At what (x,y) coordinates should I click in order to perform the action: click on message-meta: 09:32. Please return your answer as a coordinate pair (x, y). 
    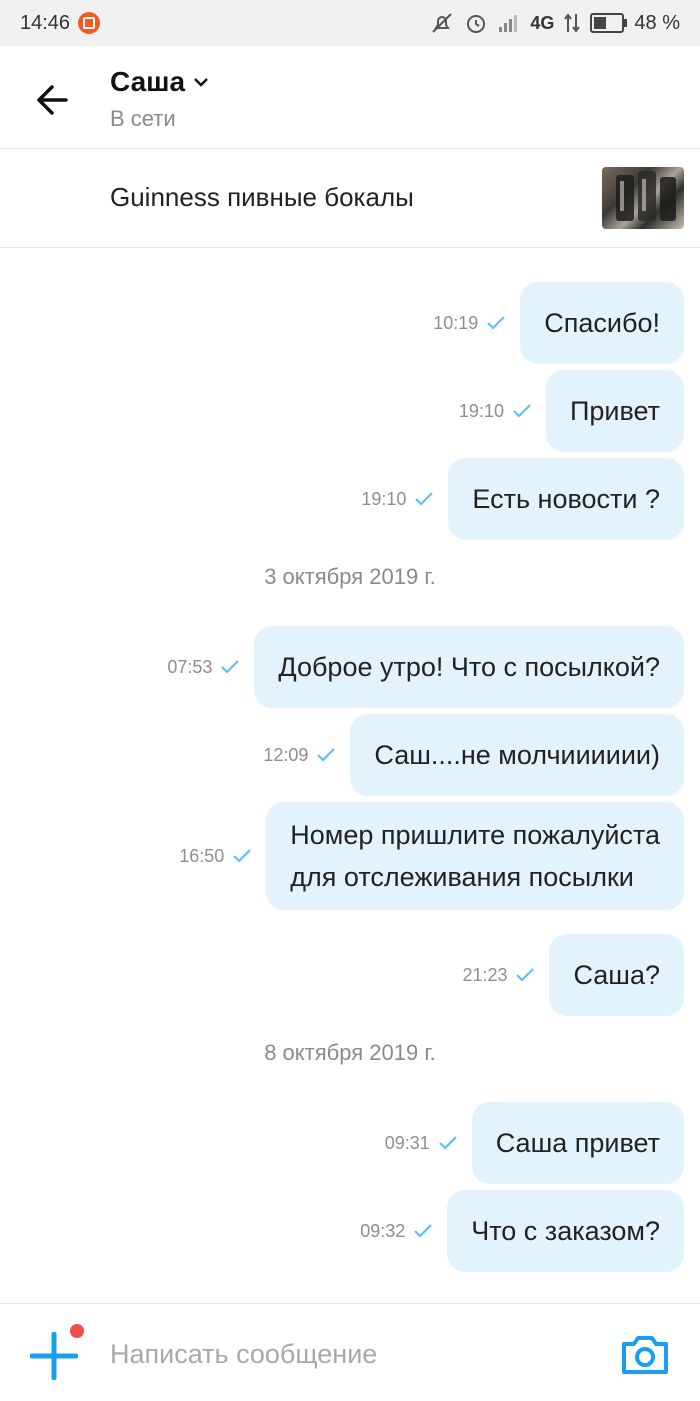
    Looking at the image, I should click on (396, 1231).